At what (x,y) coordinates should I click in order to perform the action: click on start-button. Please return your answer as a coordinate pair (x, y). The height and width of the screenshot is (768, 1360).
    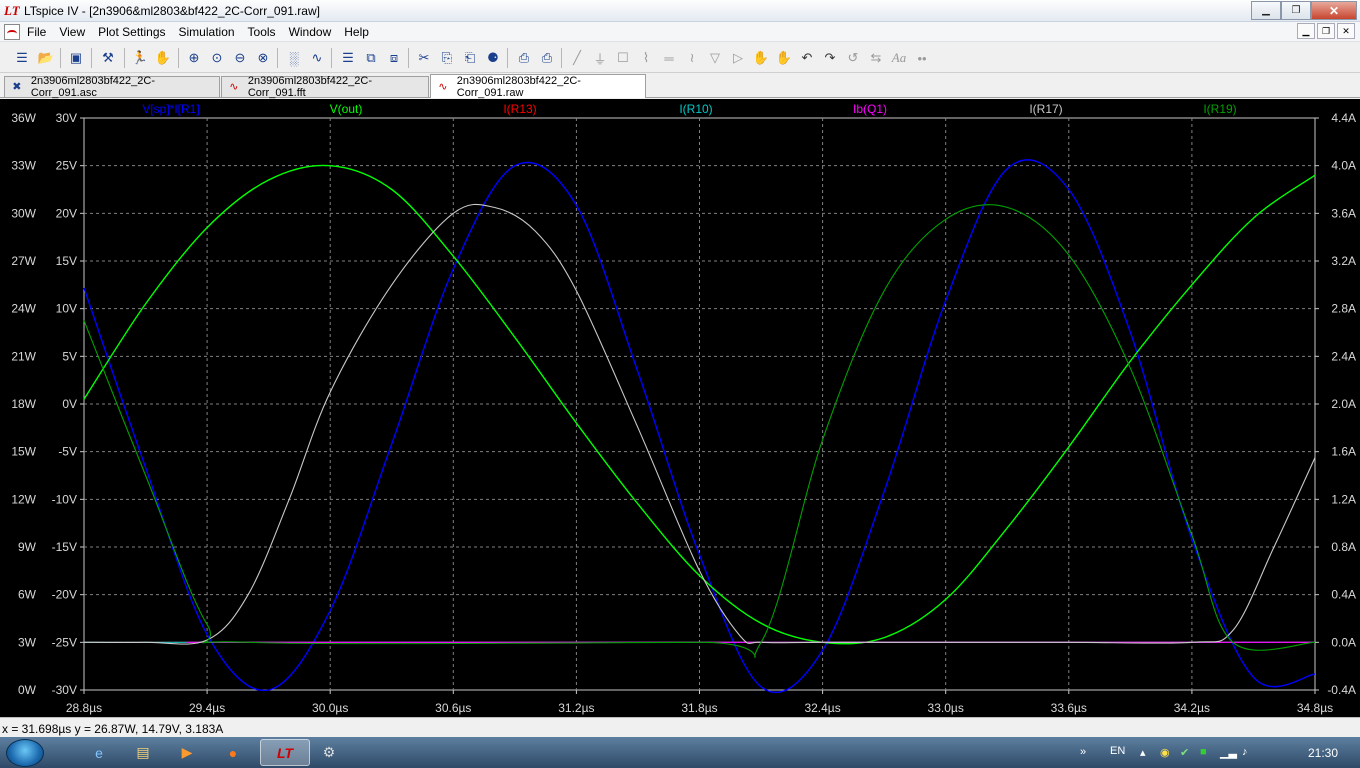
    Looking at the image, I should click on (25, 753).